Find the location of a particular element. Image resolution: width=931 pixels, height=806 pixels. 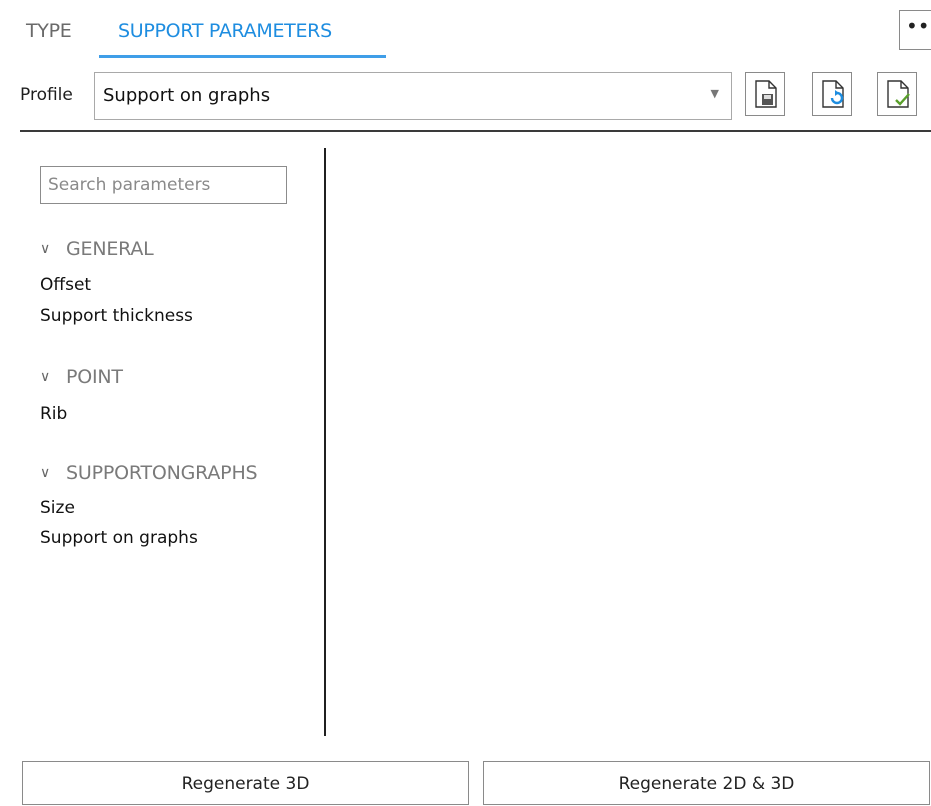

profile-selected-value: Support on graphs is located at coordinates (187, 95).